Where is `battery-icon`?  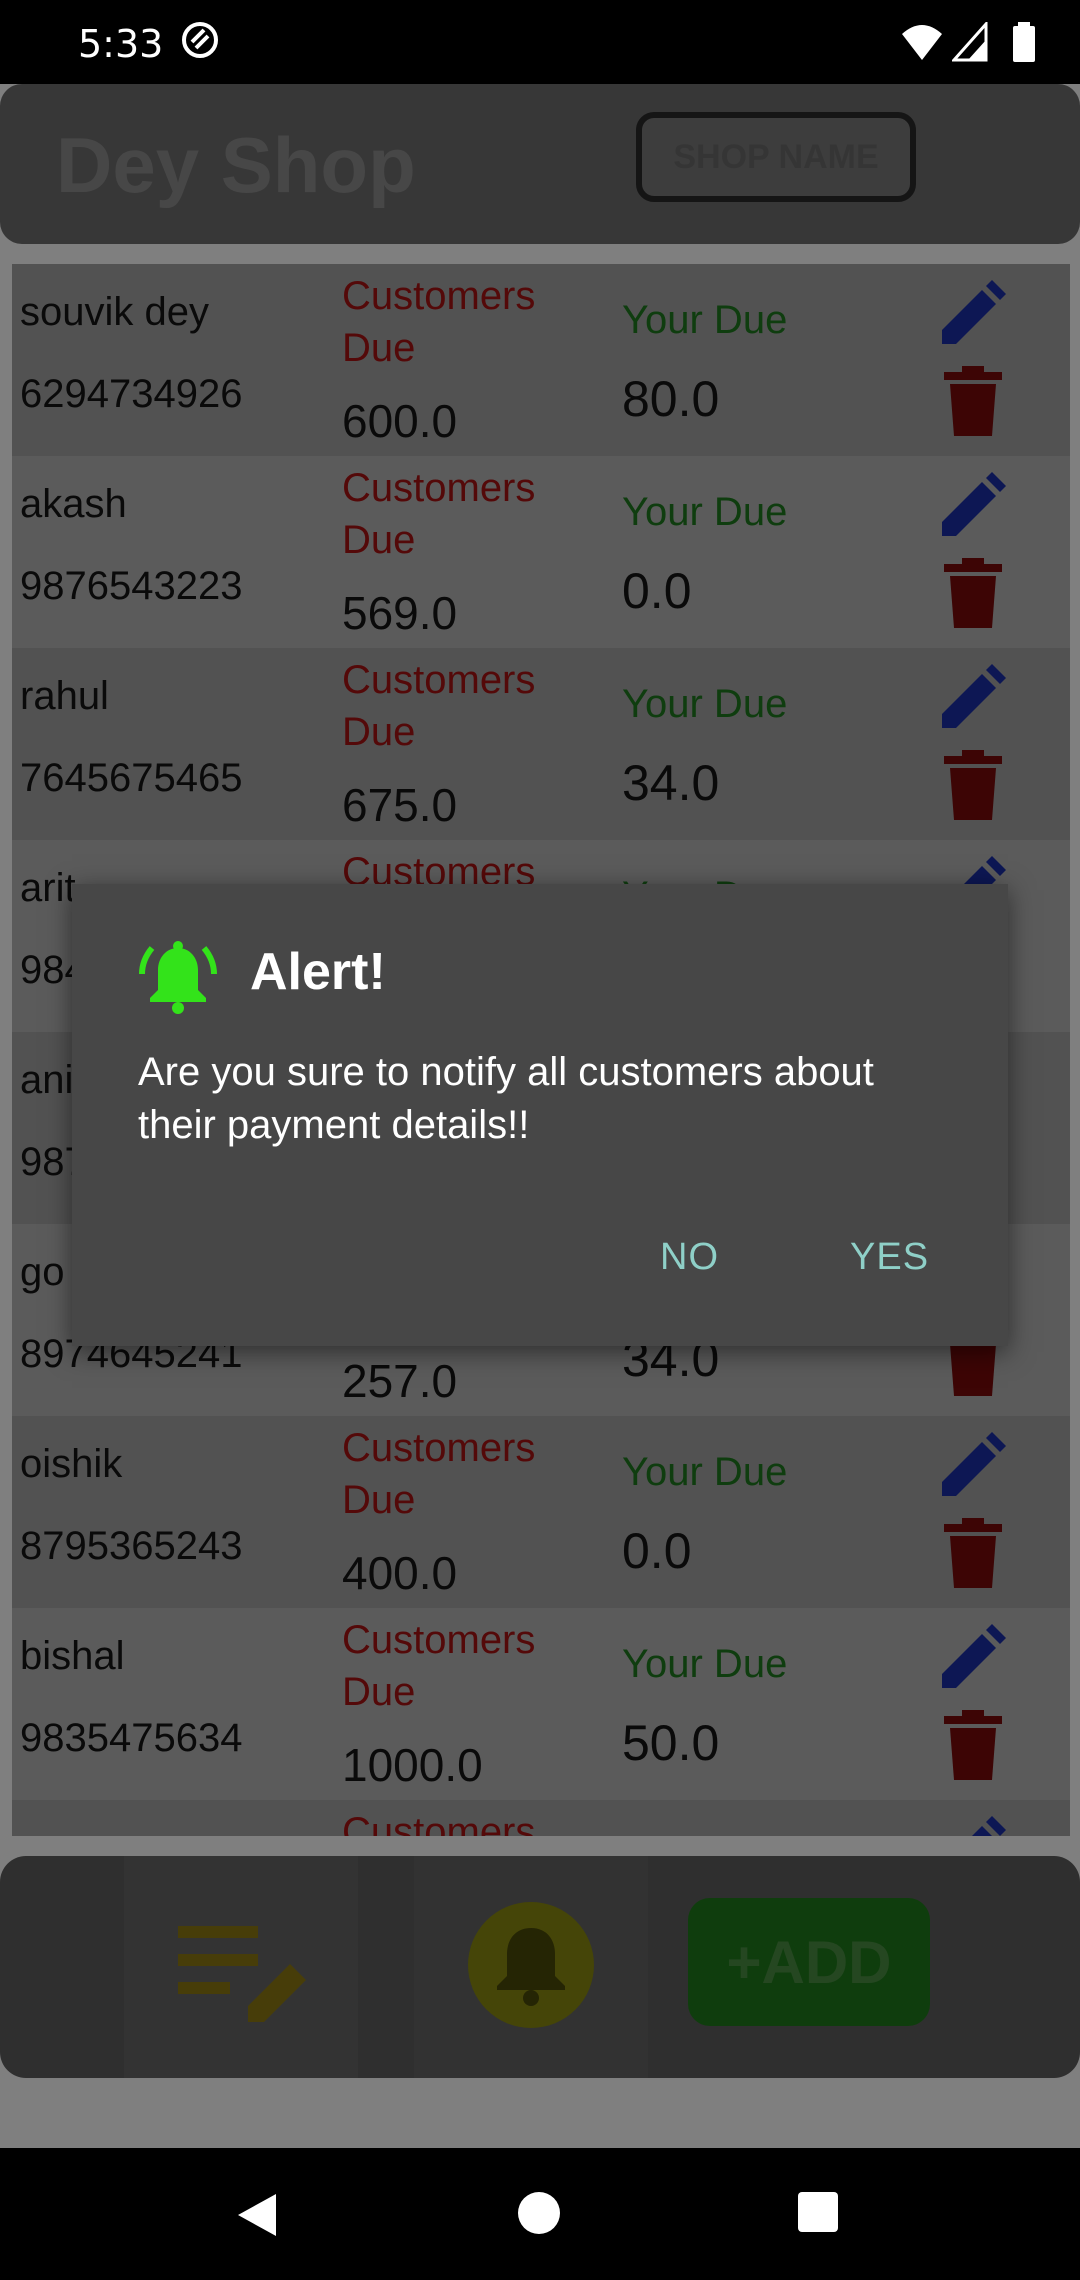
battery-icon is located at coordinates (1024, 42).